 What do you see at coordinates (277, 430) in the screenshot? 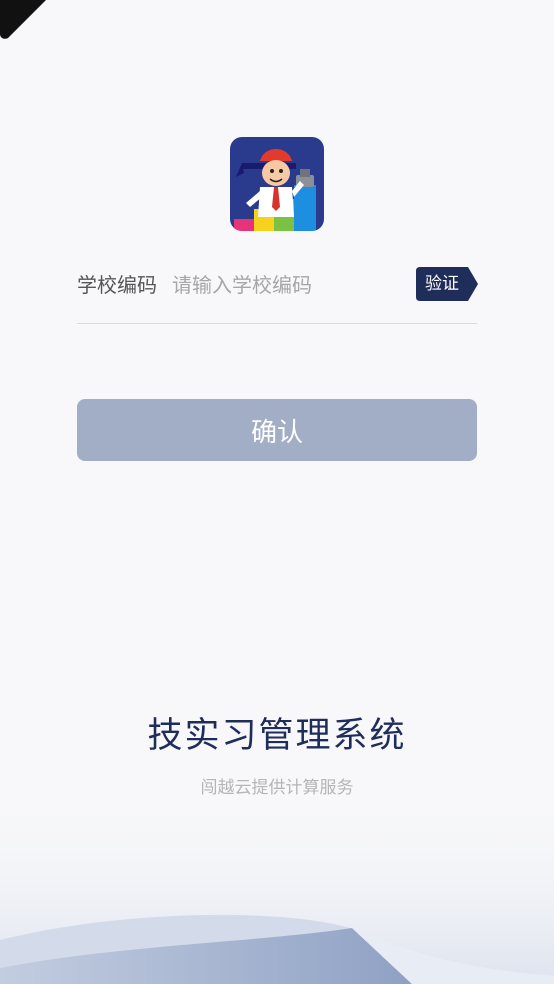
I see `confirm-button: 确认` at bounding box center [277, 430].